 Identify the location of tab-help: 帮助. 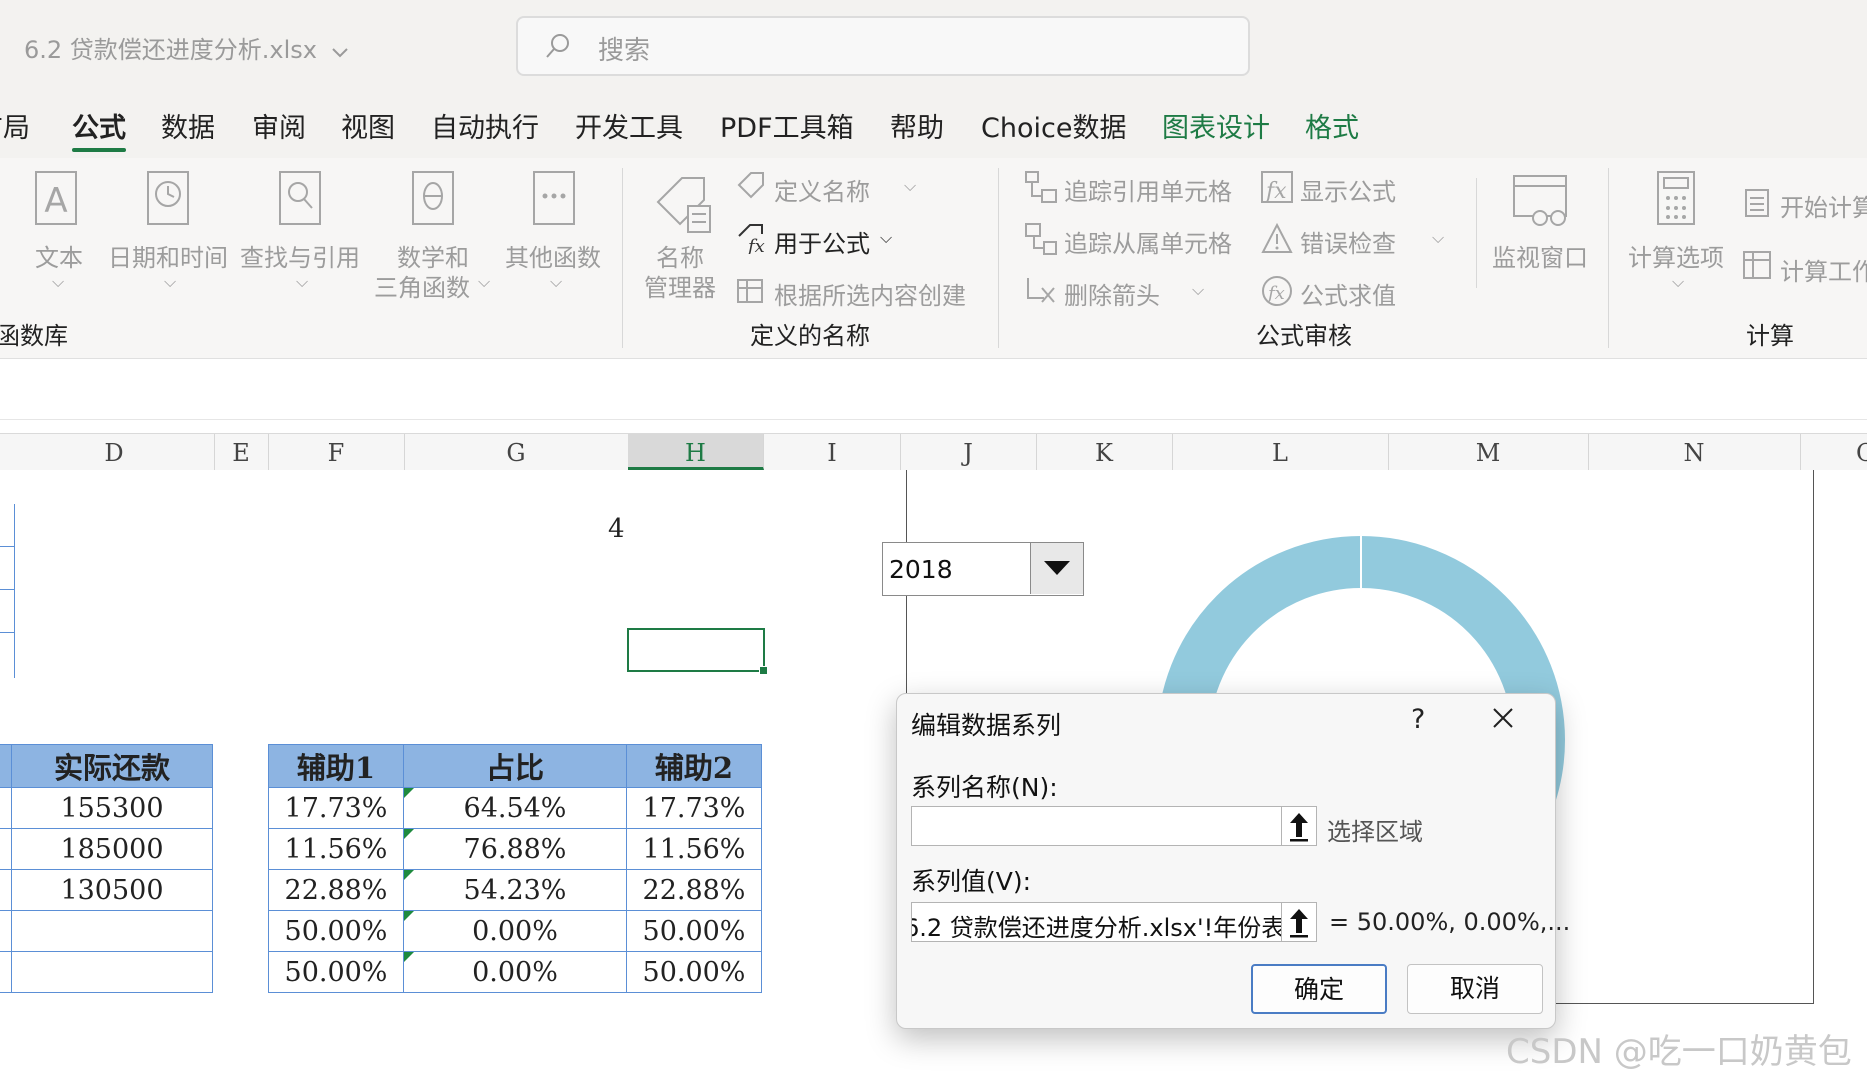
(917, 125).